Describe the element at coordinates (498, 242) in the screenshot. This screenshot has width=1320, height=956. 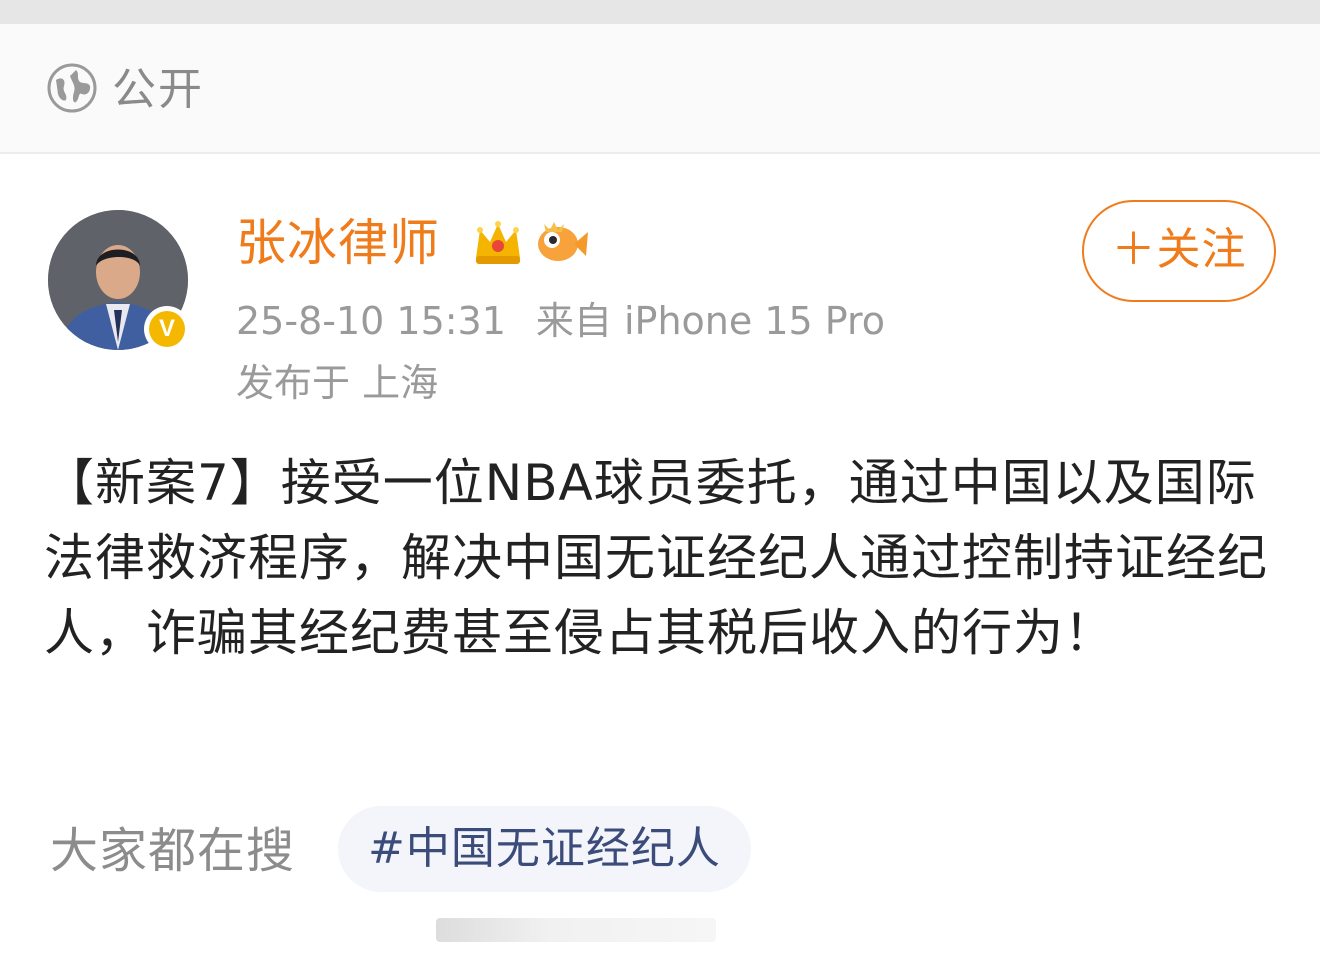
I see `crown-icon` at that location.